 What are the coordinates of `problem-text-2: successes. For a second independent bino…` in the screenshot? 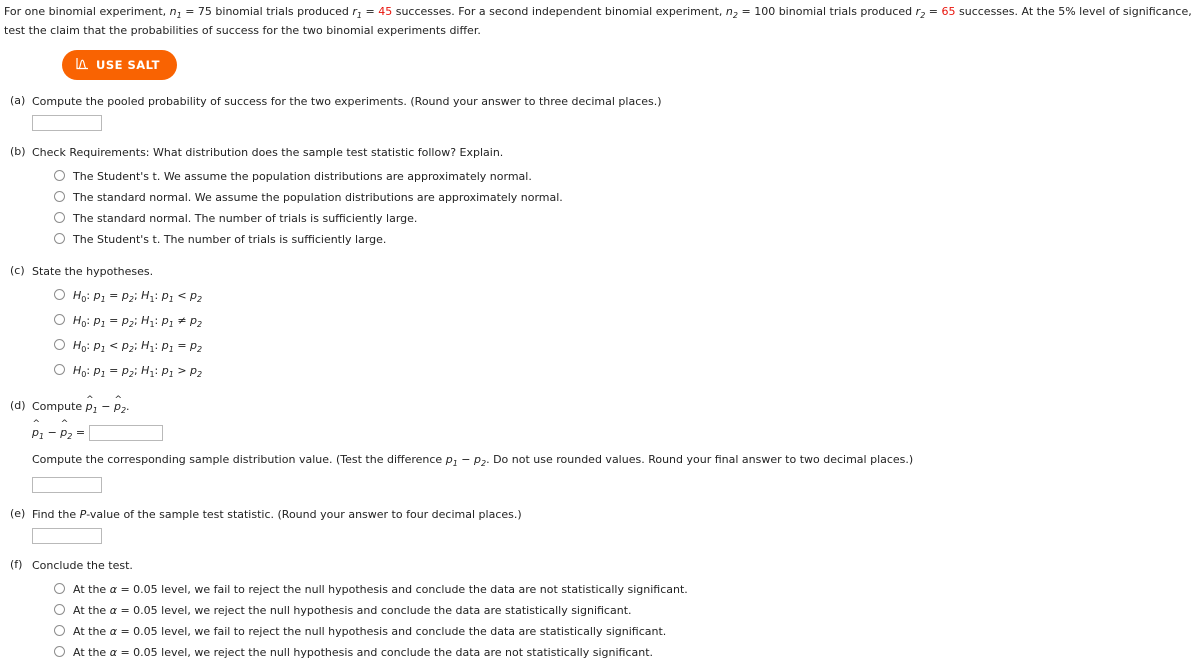 It's located at (559, 11).